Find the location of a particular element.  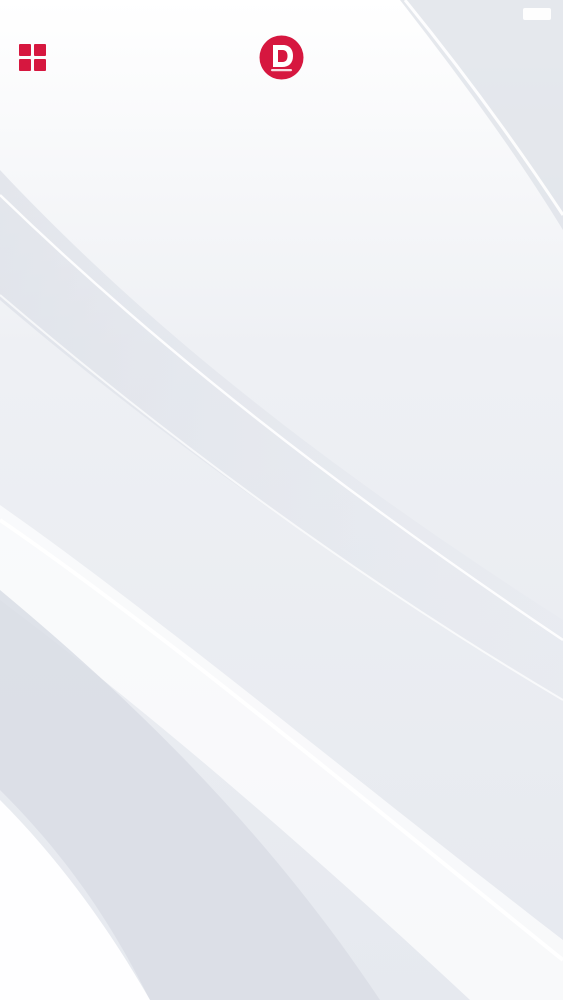

grid-menu-button is located at coordinates (32, 58).